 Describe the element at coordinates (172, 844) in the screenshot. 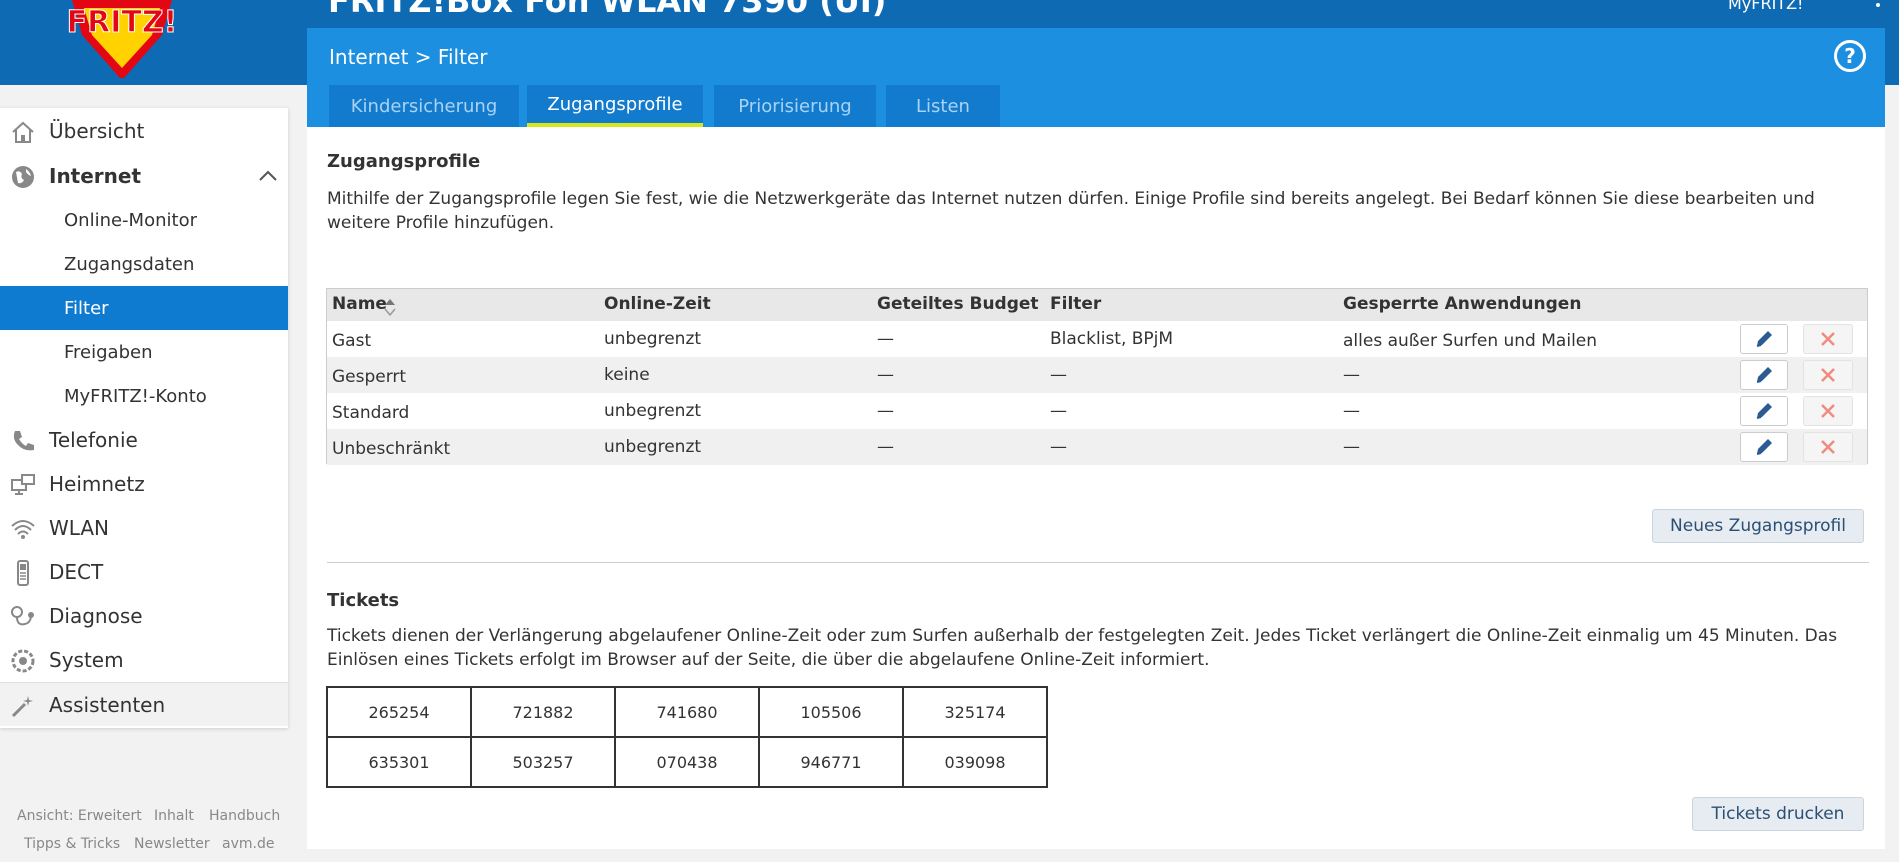

I see `footer-link-newsletter: Newsletter` at that location.